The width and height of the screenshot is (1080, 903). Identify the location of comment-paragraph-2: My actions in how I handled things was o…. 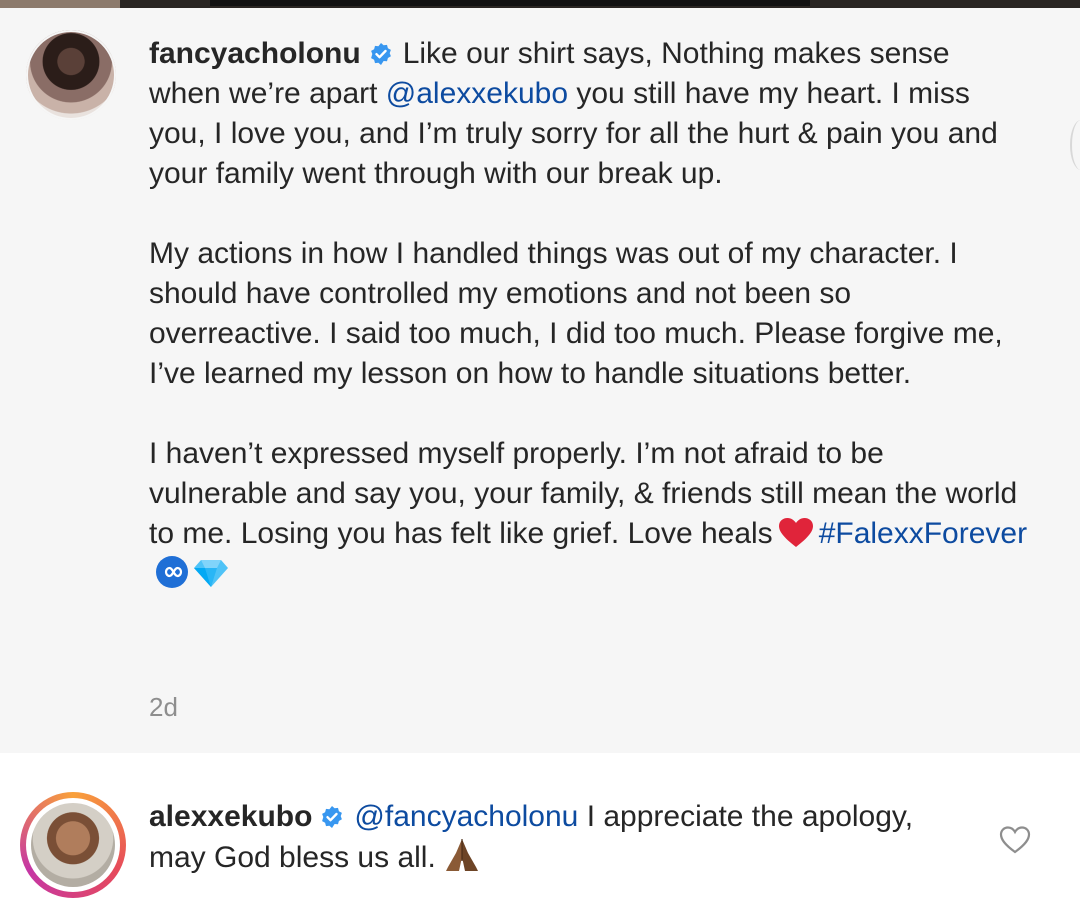
(576, 313).